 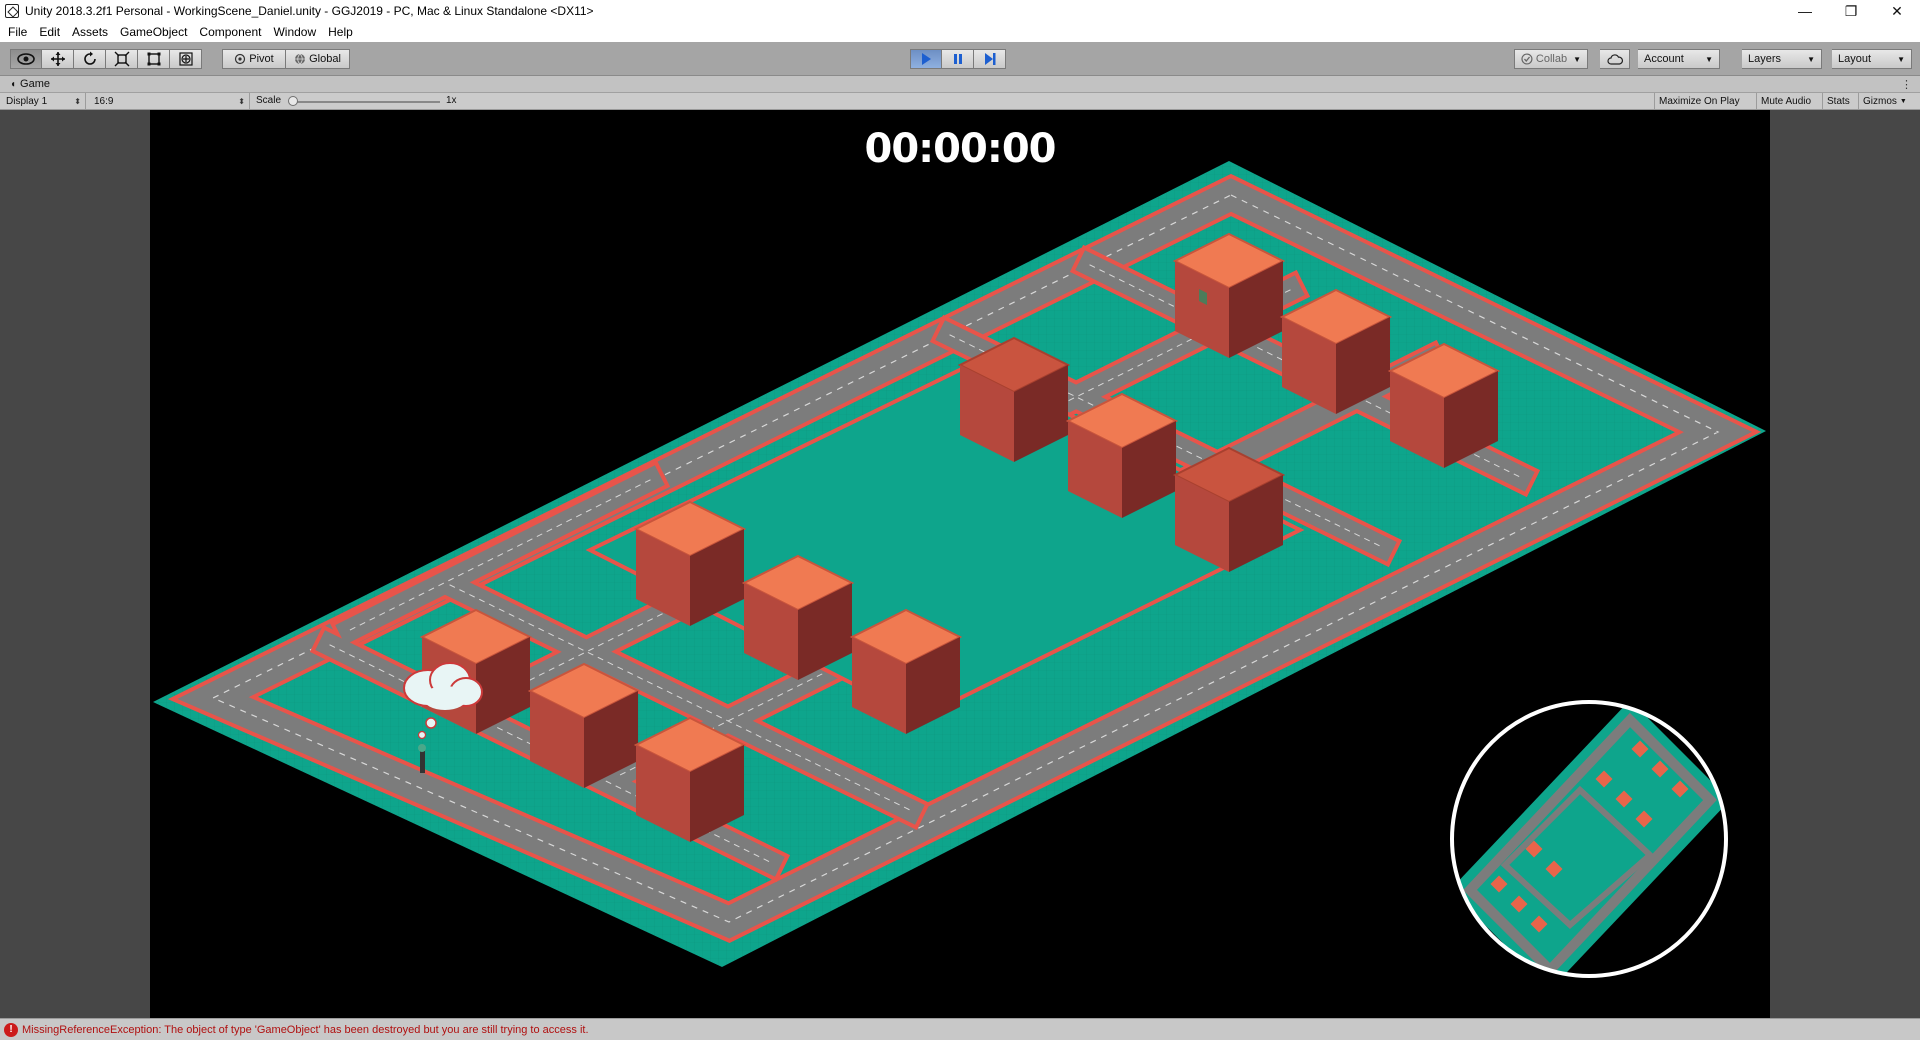 I want to click on display-dropdown: Display 1 ⬍, so click(x=43, y=101).